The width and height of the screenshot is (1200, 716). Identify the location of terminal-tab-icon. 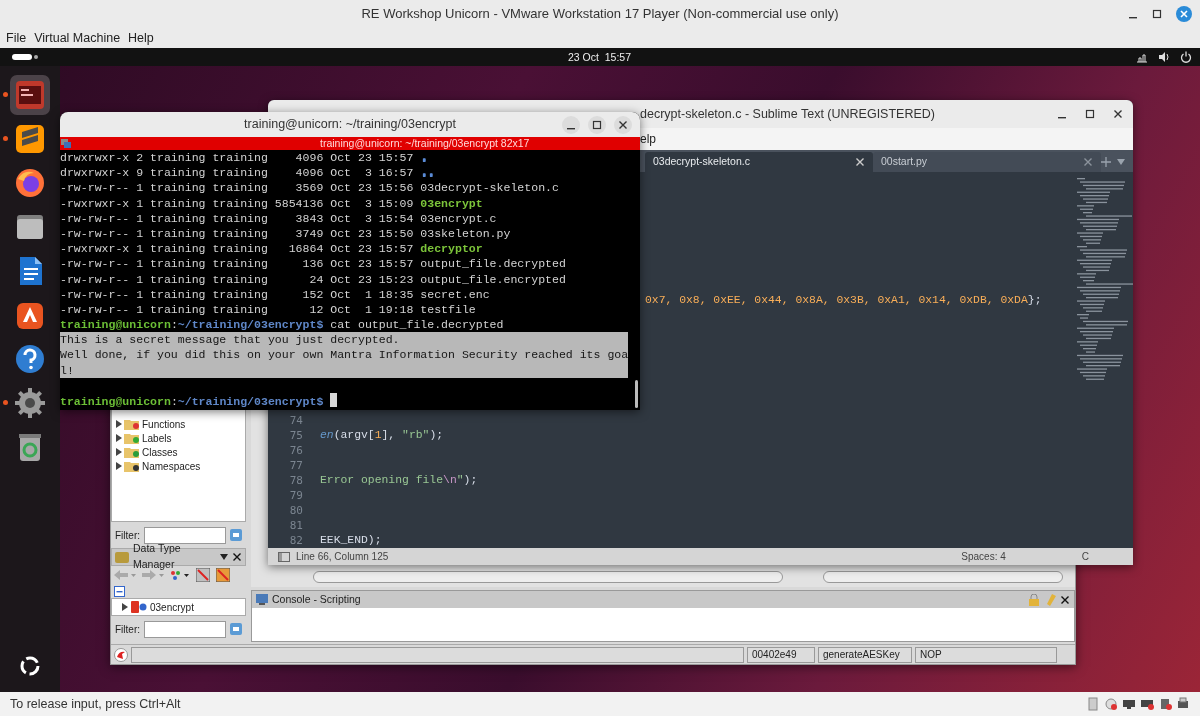
(66, 143).